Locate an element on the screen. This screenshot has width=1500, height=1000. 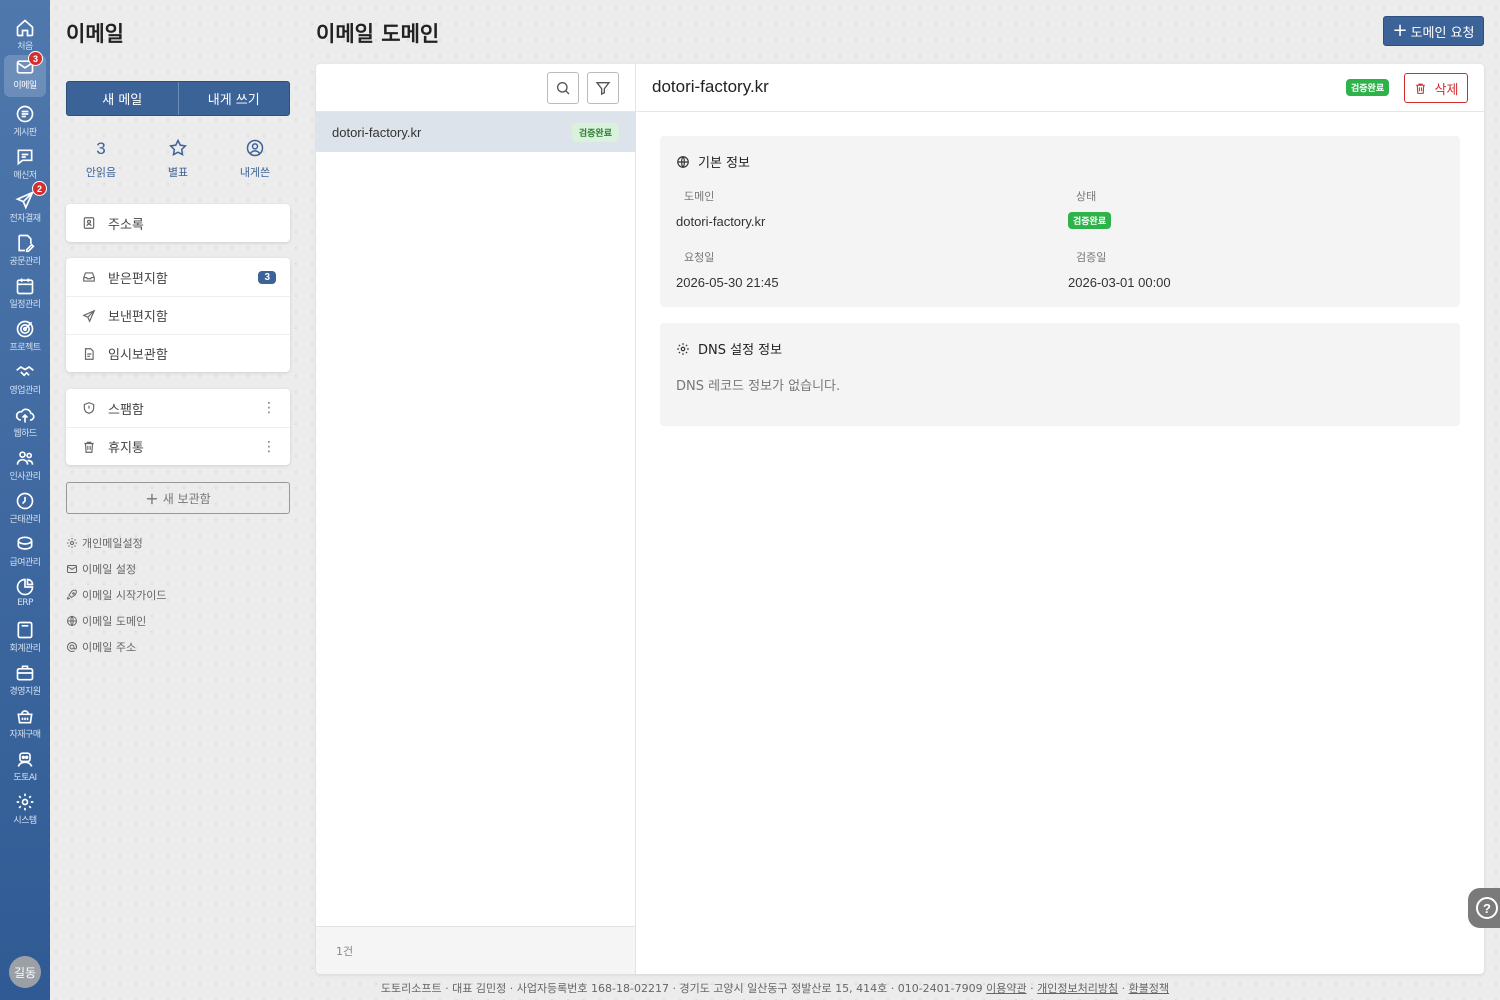
folder-card: 받은편지함 3 보낸편지함 임시보관함 is located at coordinates (178, 315).